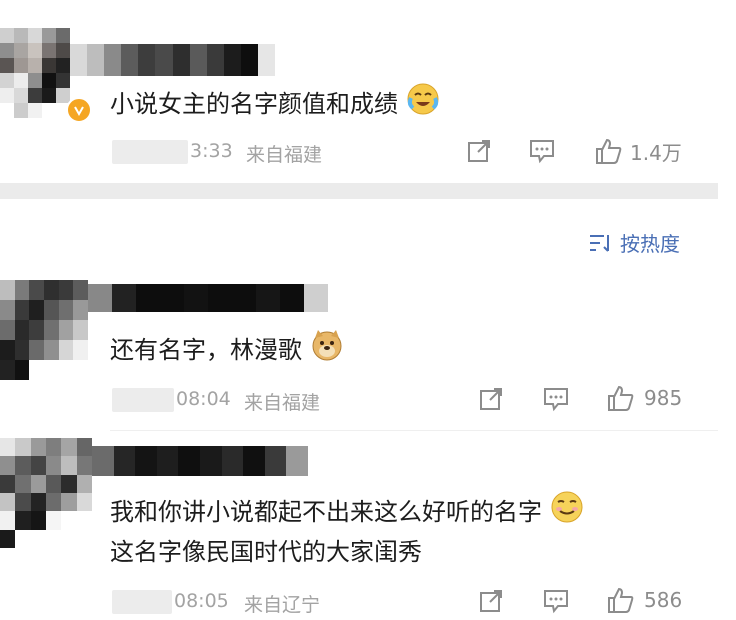 The image size is (736, 620). I want to click on sort-lines-icon, so click(599, 243).